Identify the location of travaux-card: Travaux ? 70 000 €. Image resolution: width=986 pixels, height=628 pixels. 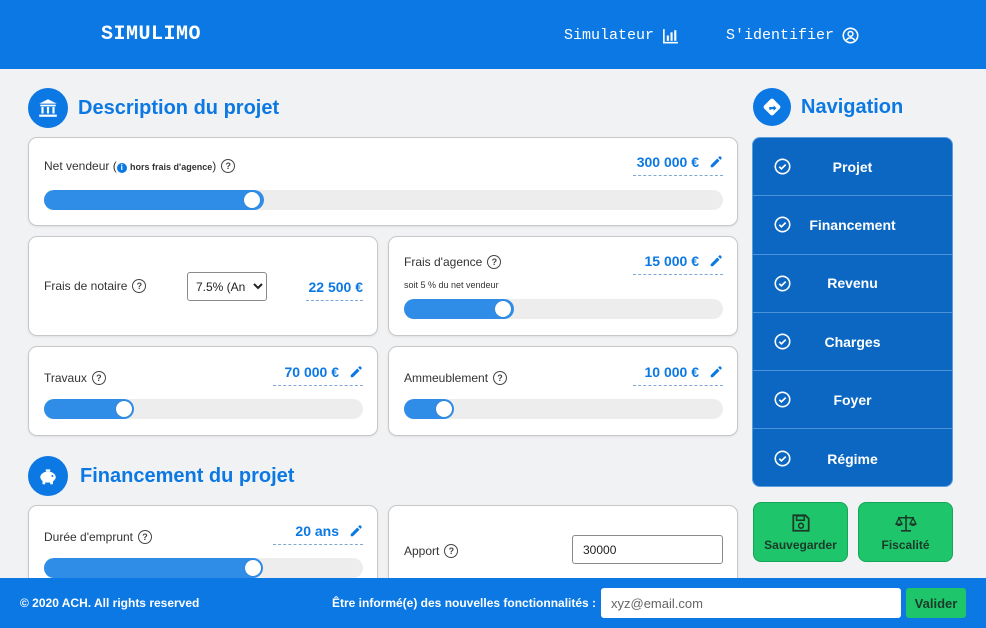
(203, 391).